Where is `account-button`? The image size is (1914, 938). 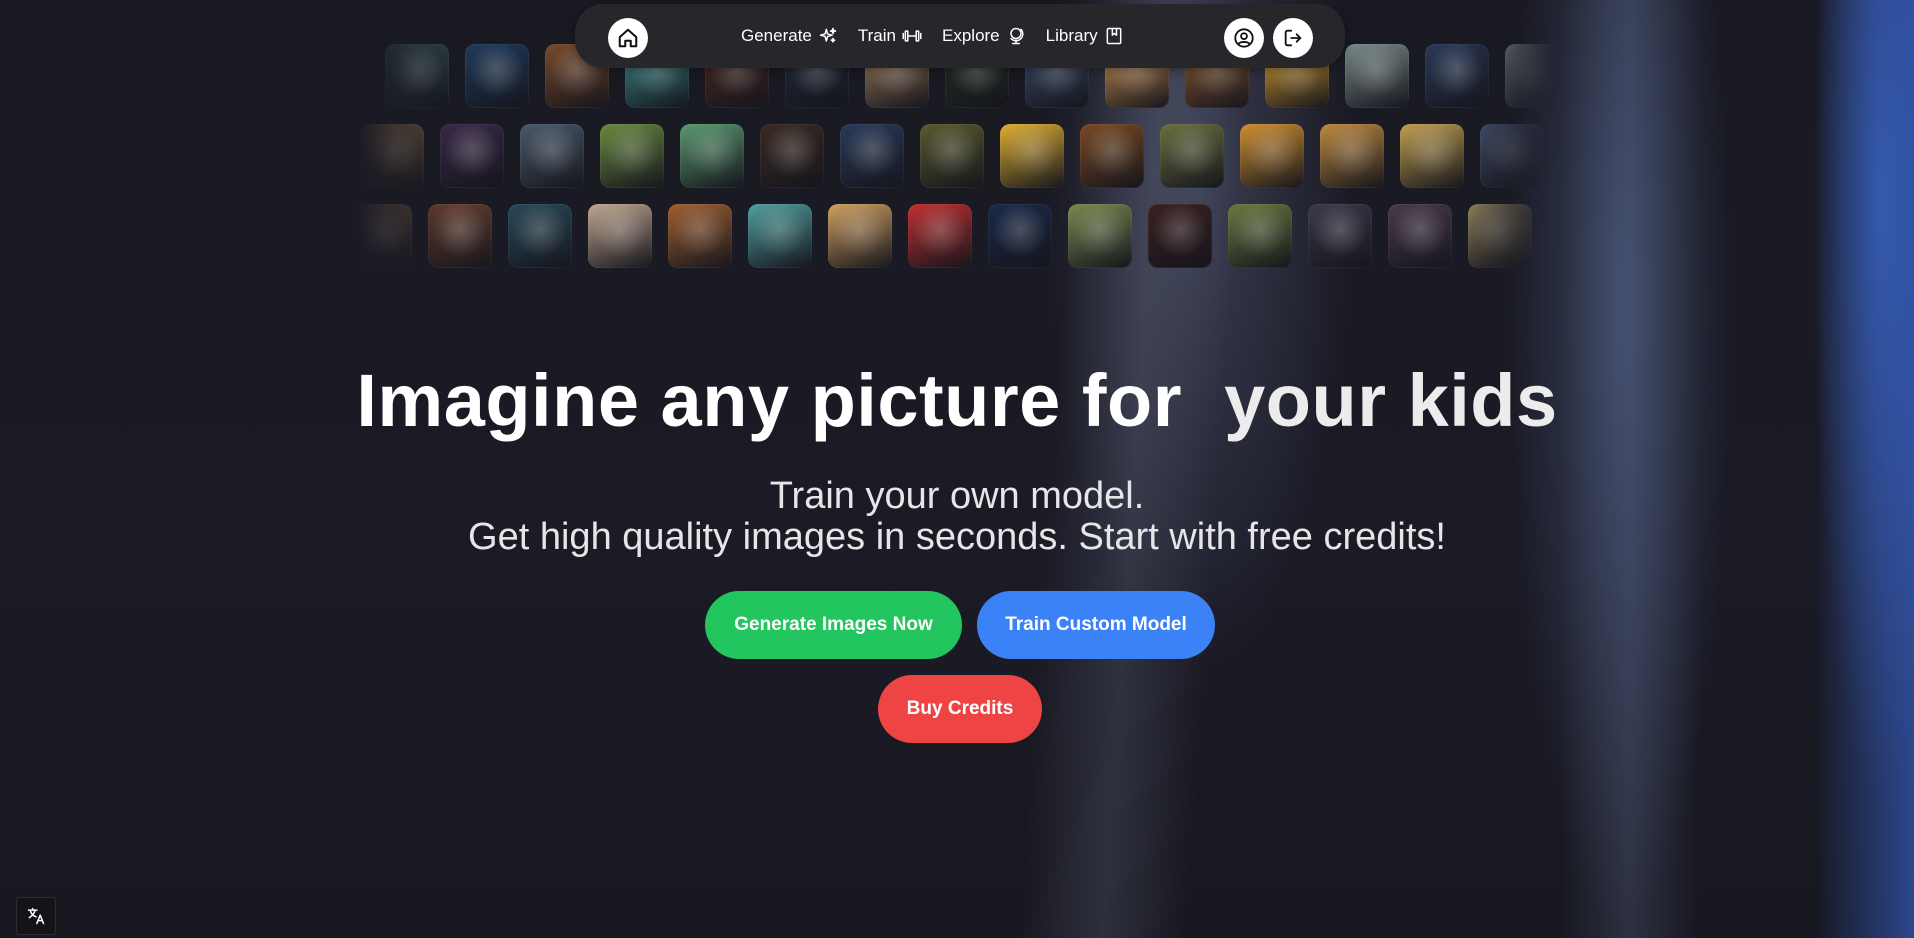
account-button is located at coordinates (1244, 38).